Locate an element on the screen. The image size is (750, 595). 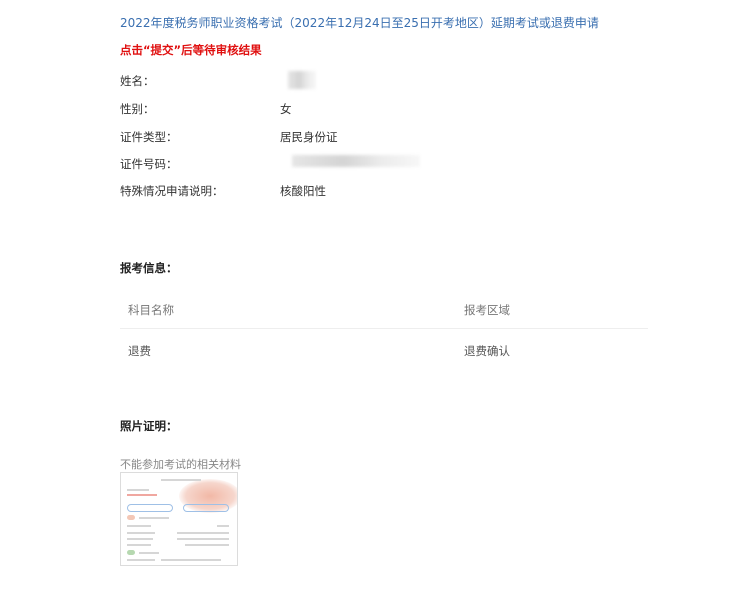
name-label: 姓名： is located at coordinates (137, 81).